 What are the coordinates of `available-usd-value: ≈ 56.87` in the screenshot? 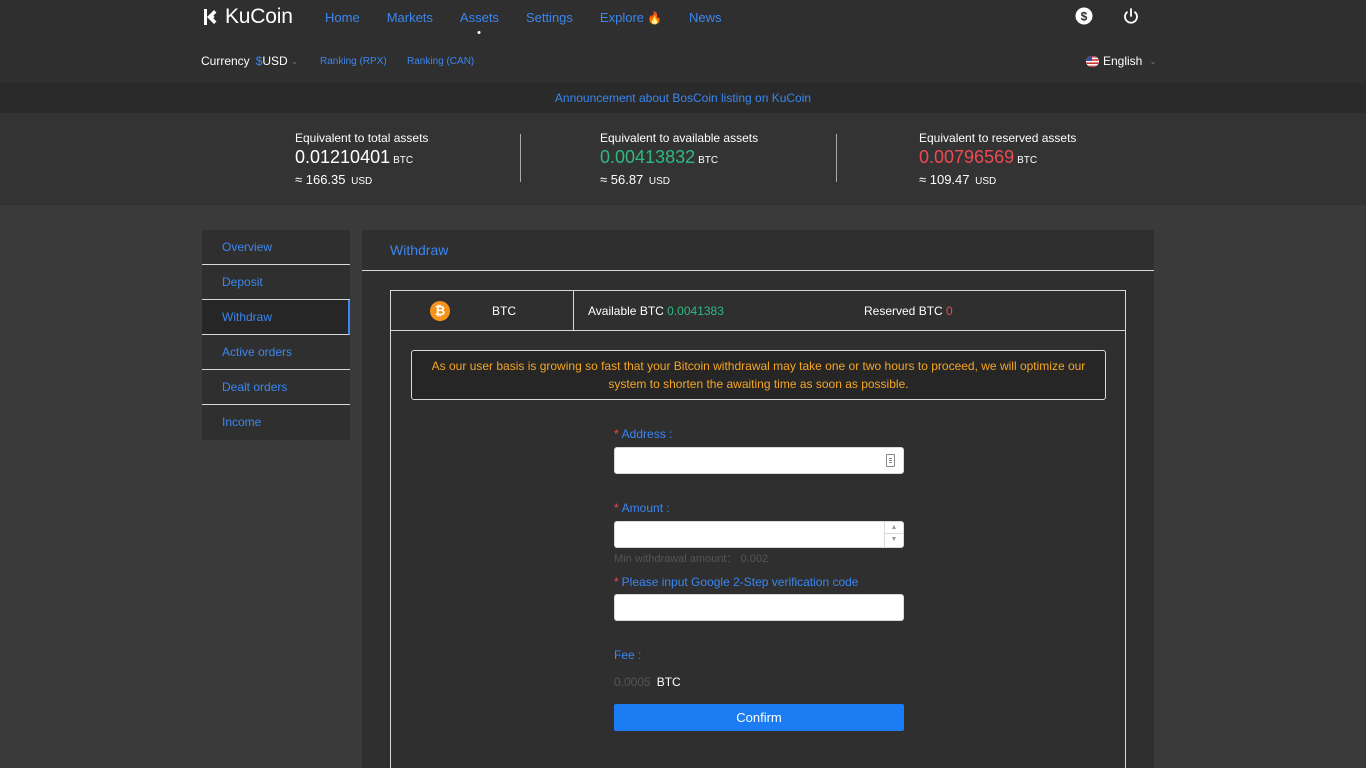 It's located at (622, 179).